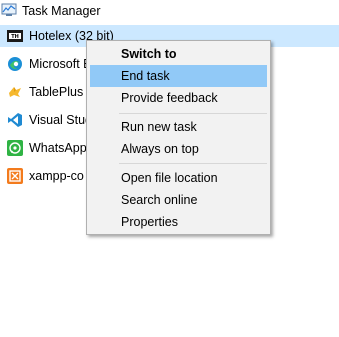  Describe the element at coordinates (15, 64) in the screenshot. I see `edge-icon` at that location.